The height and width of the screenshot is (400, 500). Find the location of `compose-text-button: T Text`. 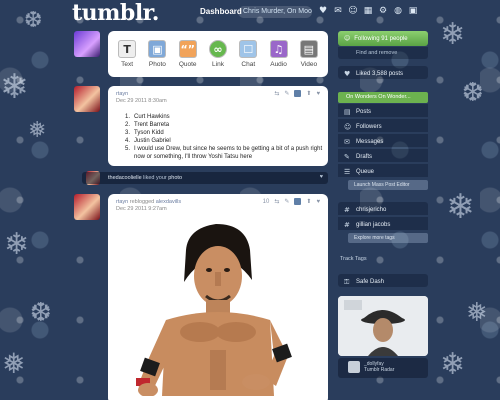

compose-text-button: T Text is located at coordinates (127, 54).